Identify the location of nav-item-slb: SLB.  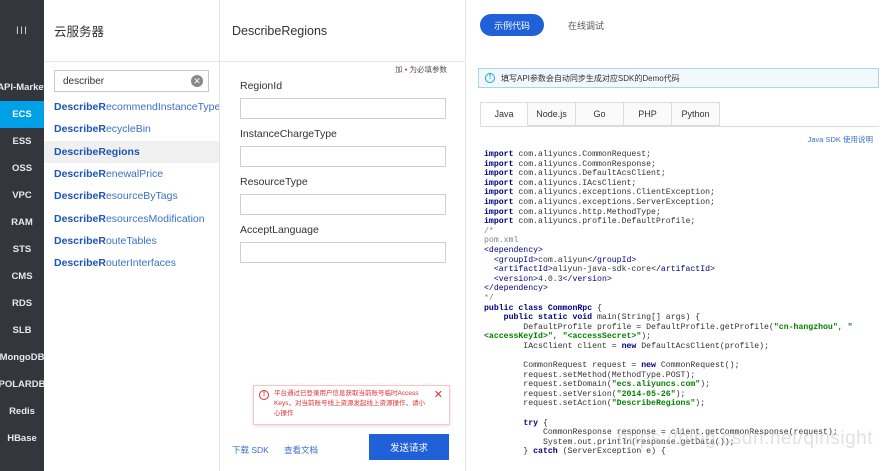
(22, 330).